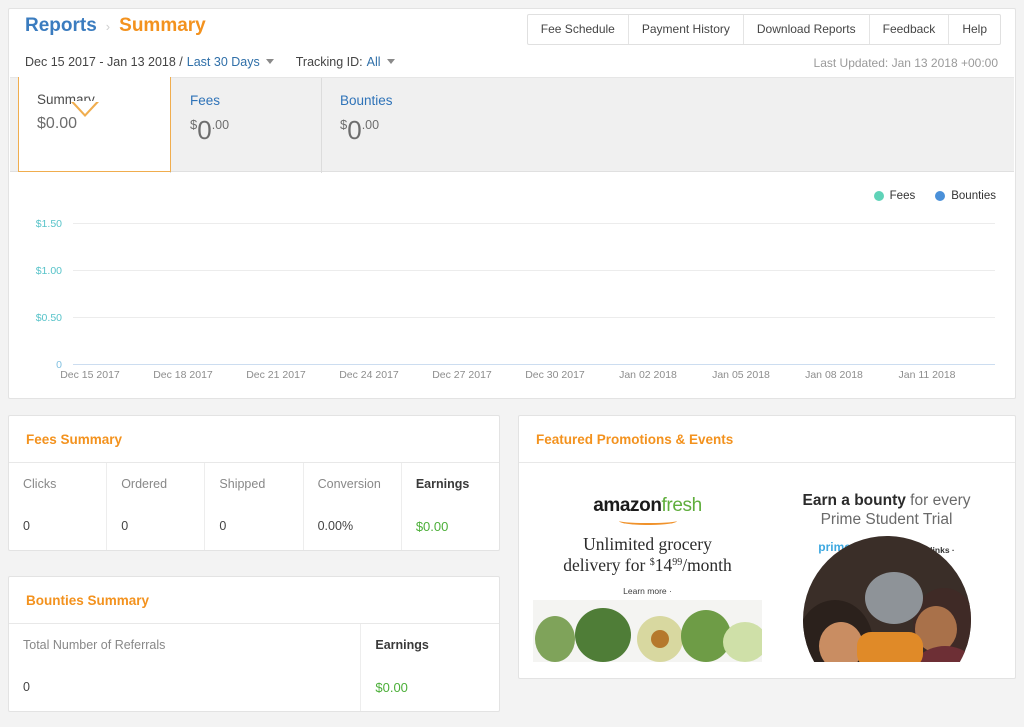 This screenshot has height=727, width=1024. I want to click on bounties-summary-title: Bounties Summary, so click(88, 600).